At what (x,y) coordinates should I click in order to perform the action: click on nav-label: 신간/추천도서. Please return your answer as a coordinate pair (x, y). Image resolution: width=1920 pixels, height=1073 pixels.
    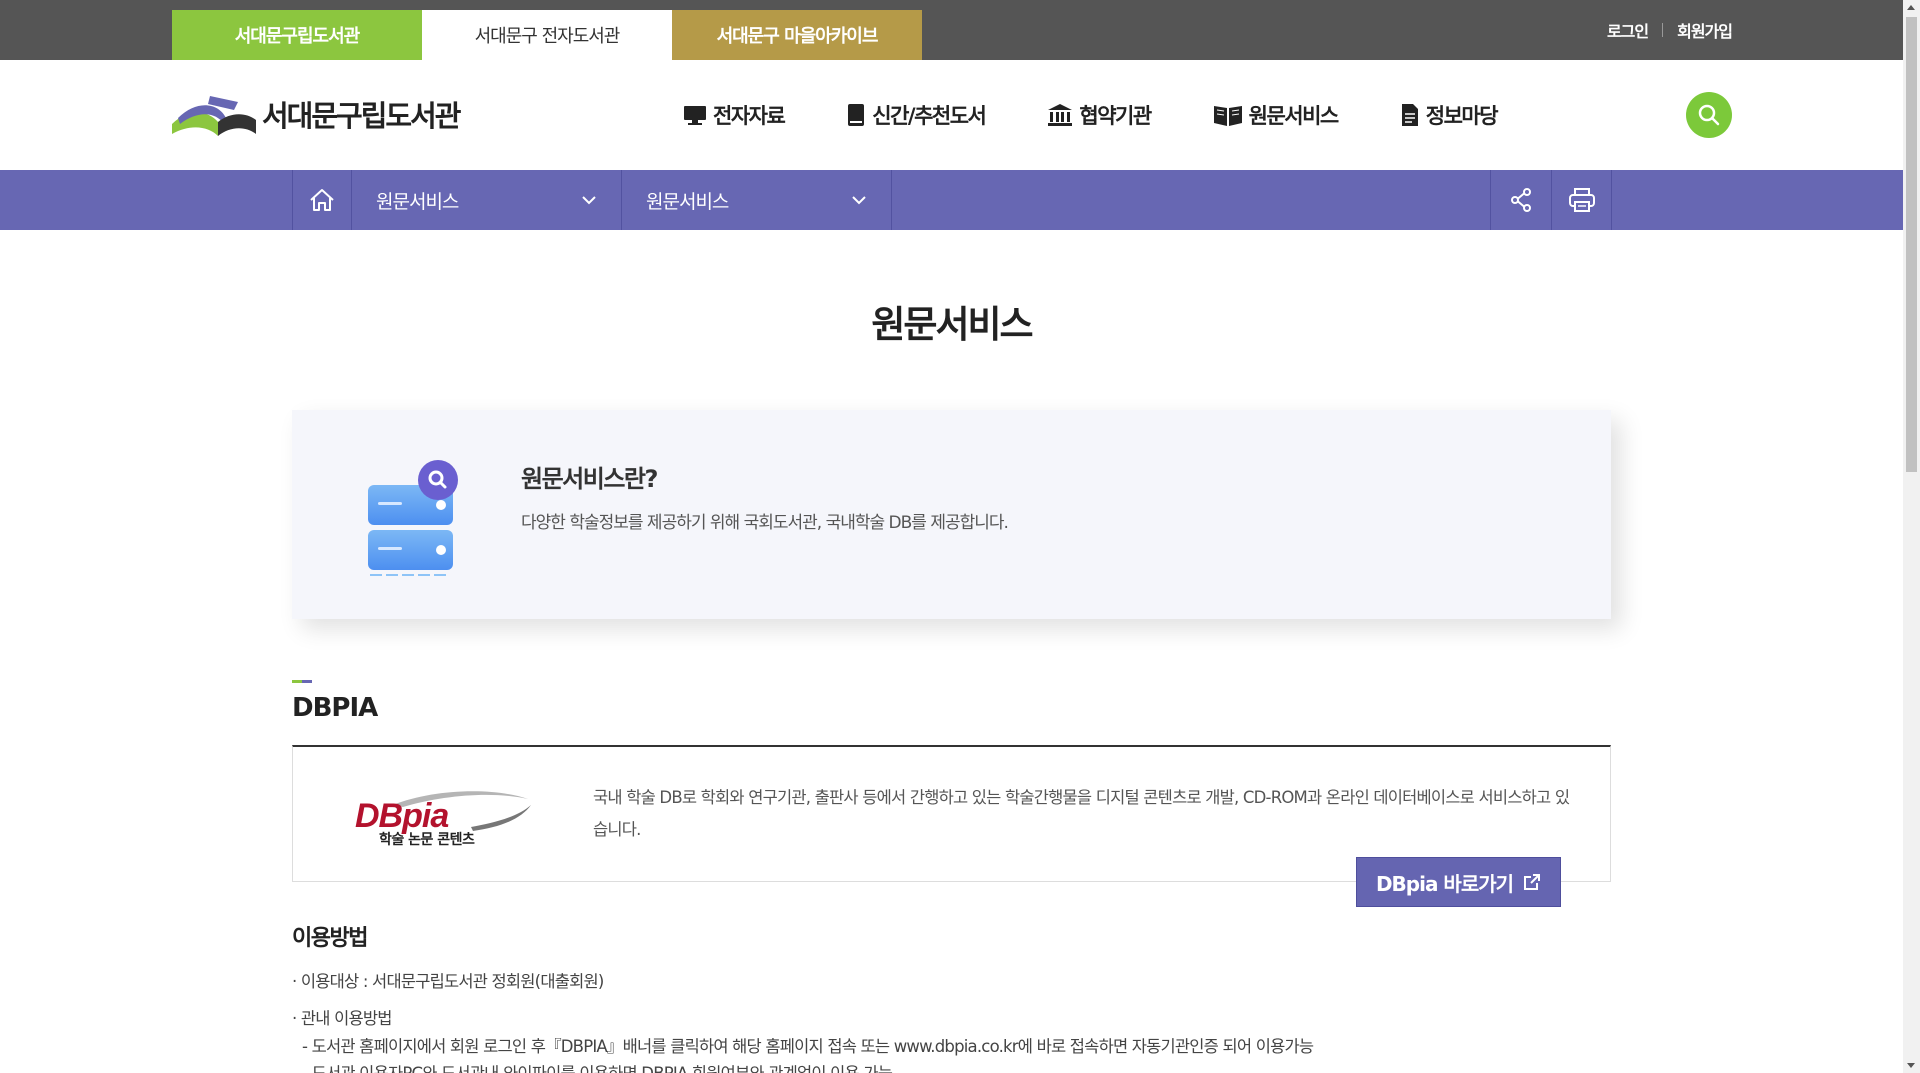
    Looking at the image, I should click on (929, 116).